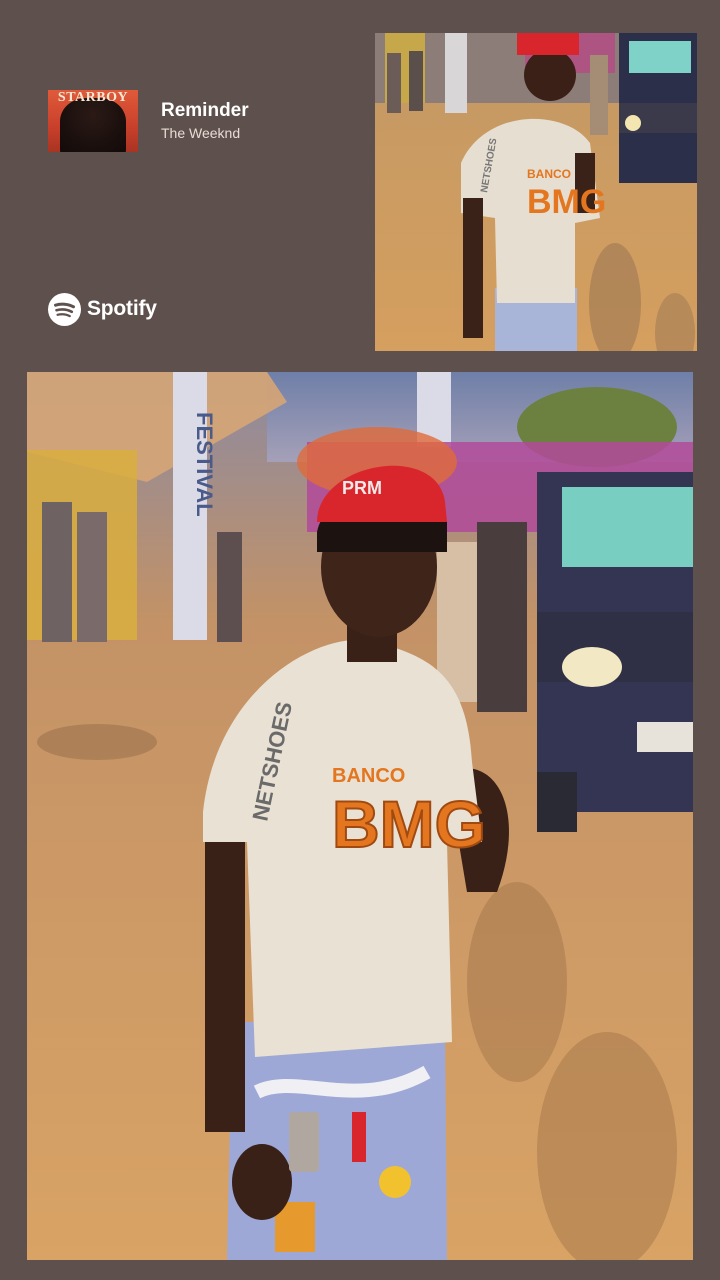  I want to click on album-cover-figure, so click(93, 125).